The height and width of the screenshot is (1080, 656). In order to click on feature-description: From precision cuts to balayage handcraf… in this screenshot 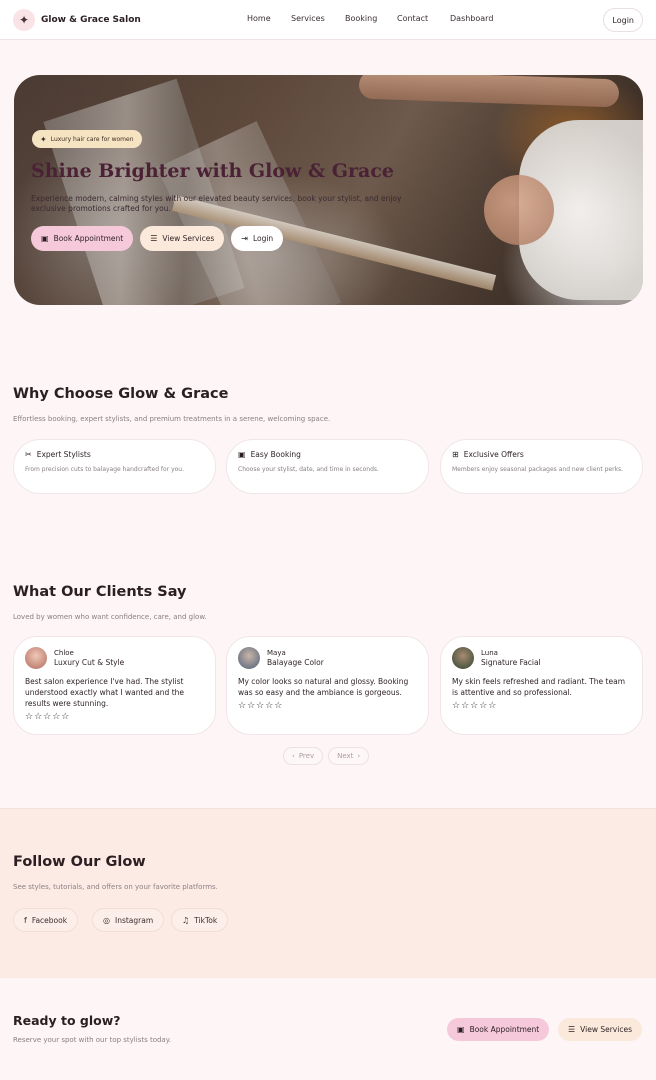, I will do `click(105, 469)`.